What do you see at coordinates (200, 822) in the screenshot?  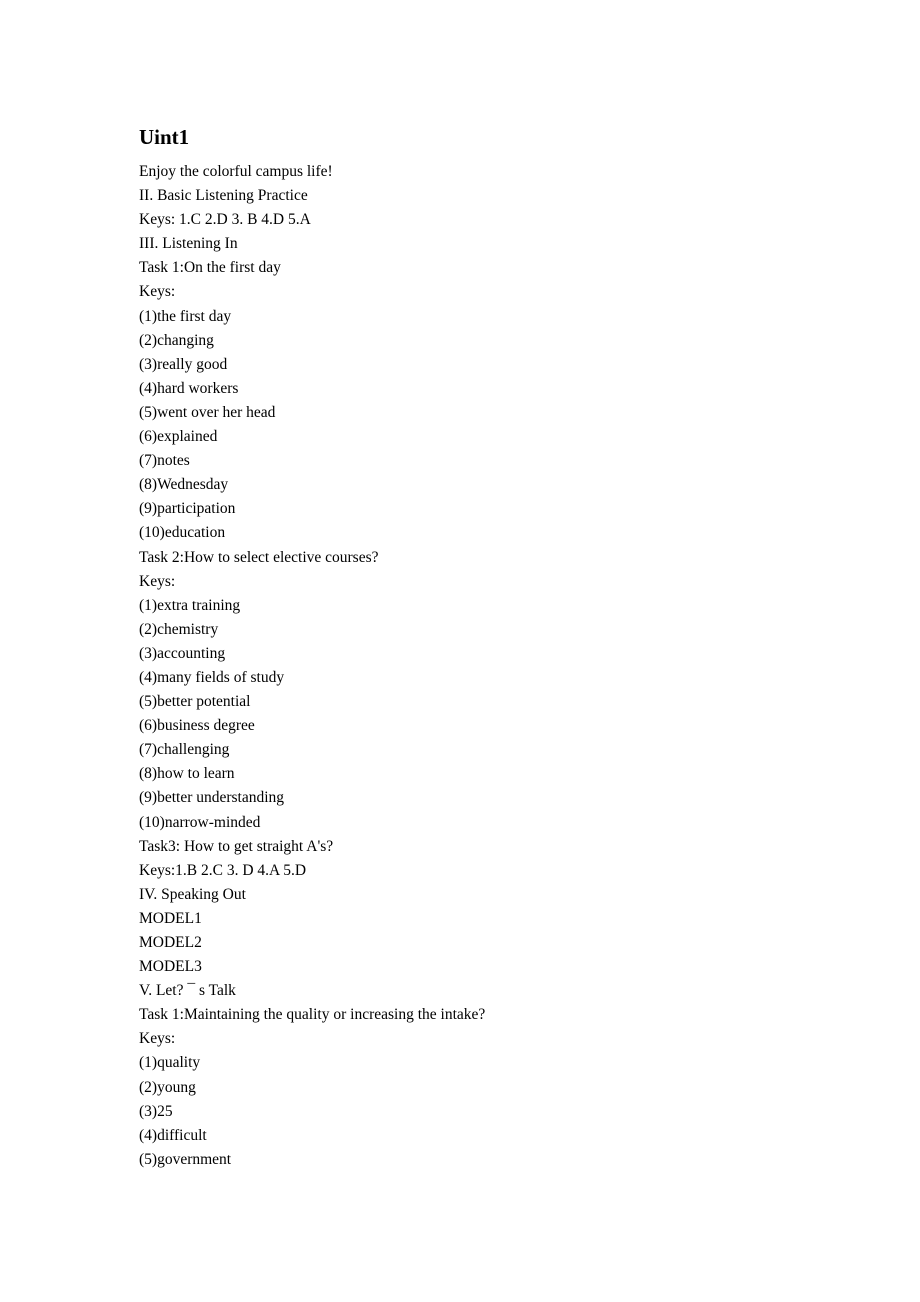 I see `text-line: (10)narrow-minded` at bounding box center [200, 822].